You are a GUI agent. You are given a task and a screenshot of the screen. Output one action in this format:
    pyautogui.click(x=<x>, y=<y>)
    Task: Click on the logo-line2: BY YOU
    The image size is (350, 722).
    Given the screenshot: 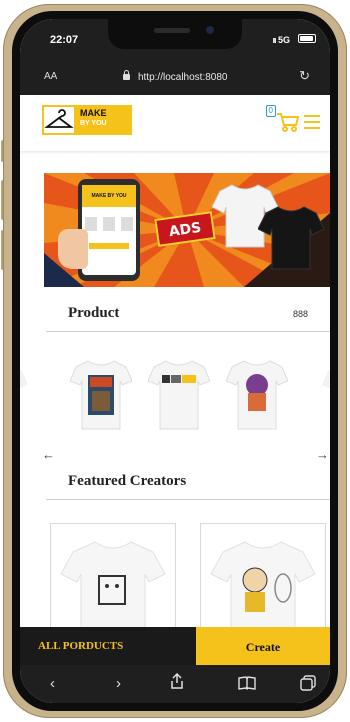 What is the action you would take?
    pyautogui.click(x=93, y=123)
    